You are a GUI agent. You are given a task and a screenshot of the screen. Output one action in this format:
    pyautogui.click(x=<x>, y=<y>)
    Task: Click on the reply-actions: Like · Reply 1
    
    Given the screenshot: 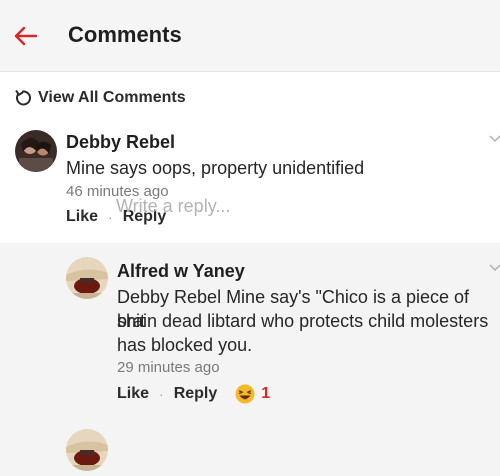 What is the action you would take?
    pyautogui.click(x=193, y=394)
    